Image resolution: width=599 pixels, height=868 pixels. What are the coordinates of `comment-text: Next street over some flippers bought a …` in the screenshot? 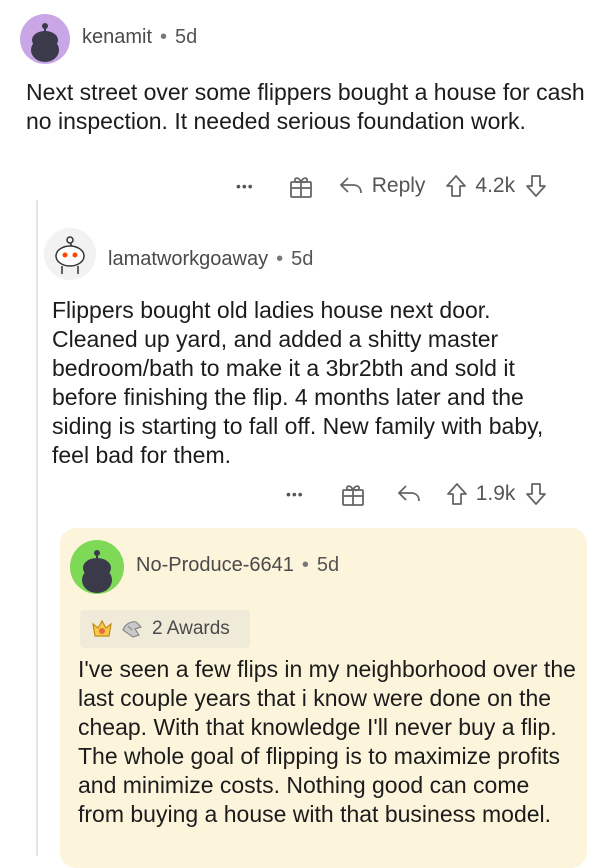 It's located at (305, 106).